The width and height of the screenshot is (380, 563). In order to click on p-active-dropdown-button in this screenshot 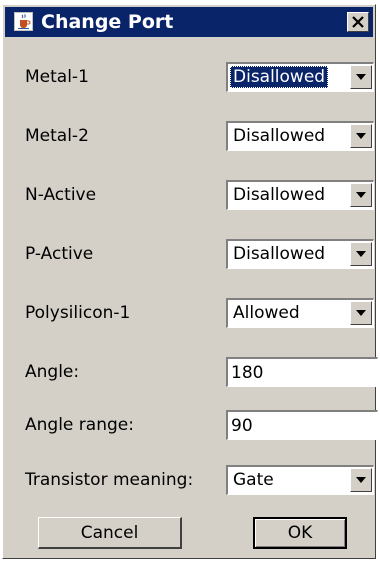, I will do `click(361, 254)`.